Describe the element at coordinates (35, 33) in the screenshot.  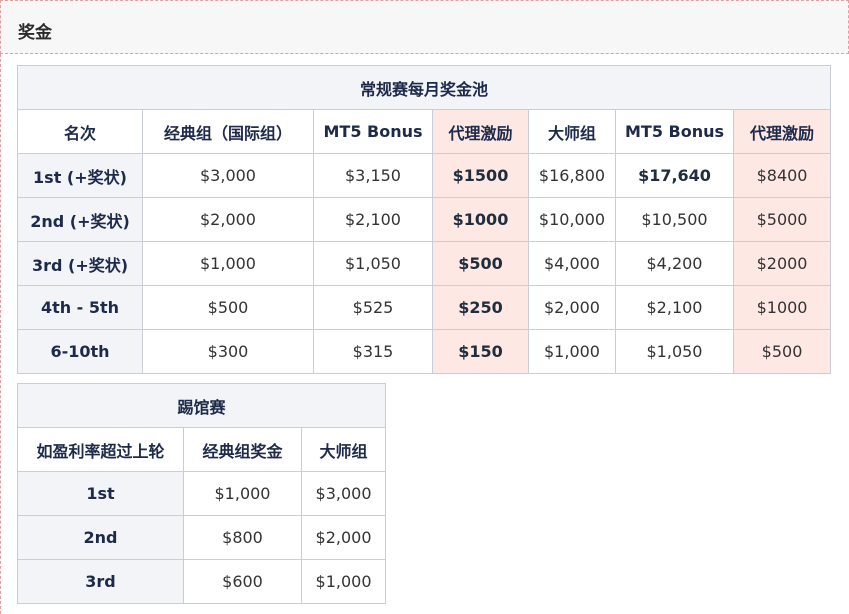
I see `section-title: 奖金` at that location.